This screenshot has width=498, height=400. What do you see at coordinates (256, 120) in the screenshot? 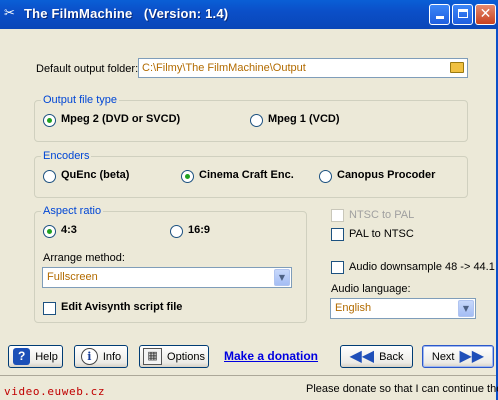
I see `radio-mpeg1` at bounding box center [256, 120].